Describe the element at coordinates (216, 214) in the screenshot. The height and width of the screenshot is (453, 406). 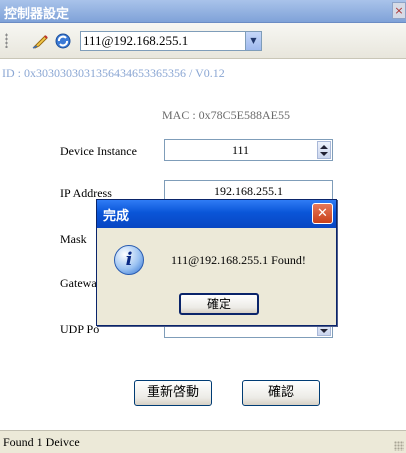
I see `dialog-title-bar: 完成 ✕` at that location.